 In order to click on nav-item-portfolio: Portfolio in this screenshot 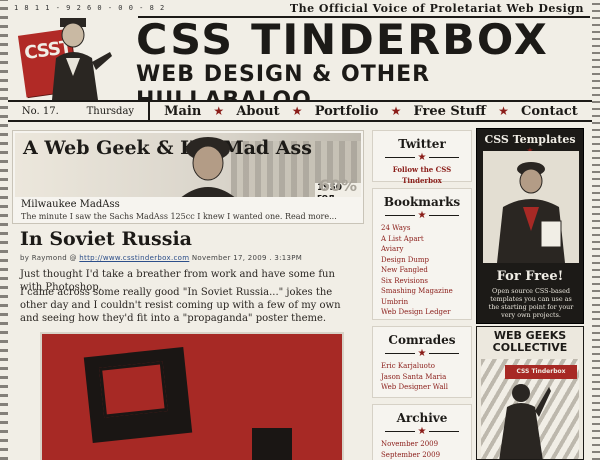, I will do `click(347, 111)`.